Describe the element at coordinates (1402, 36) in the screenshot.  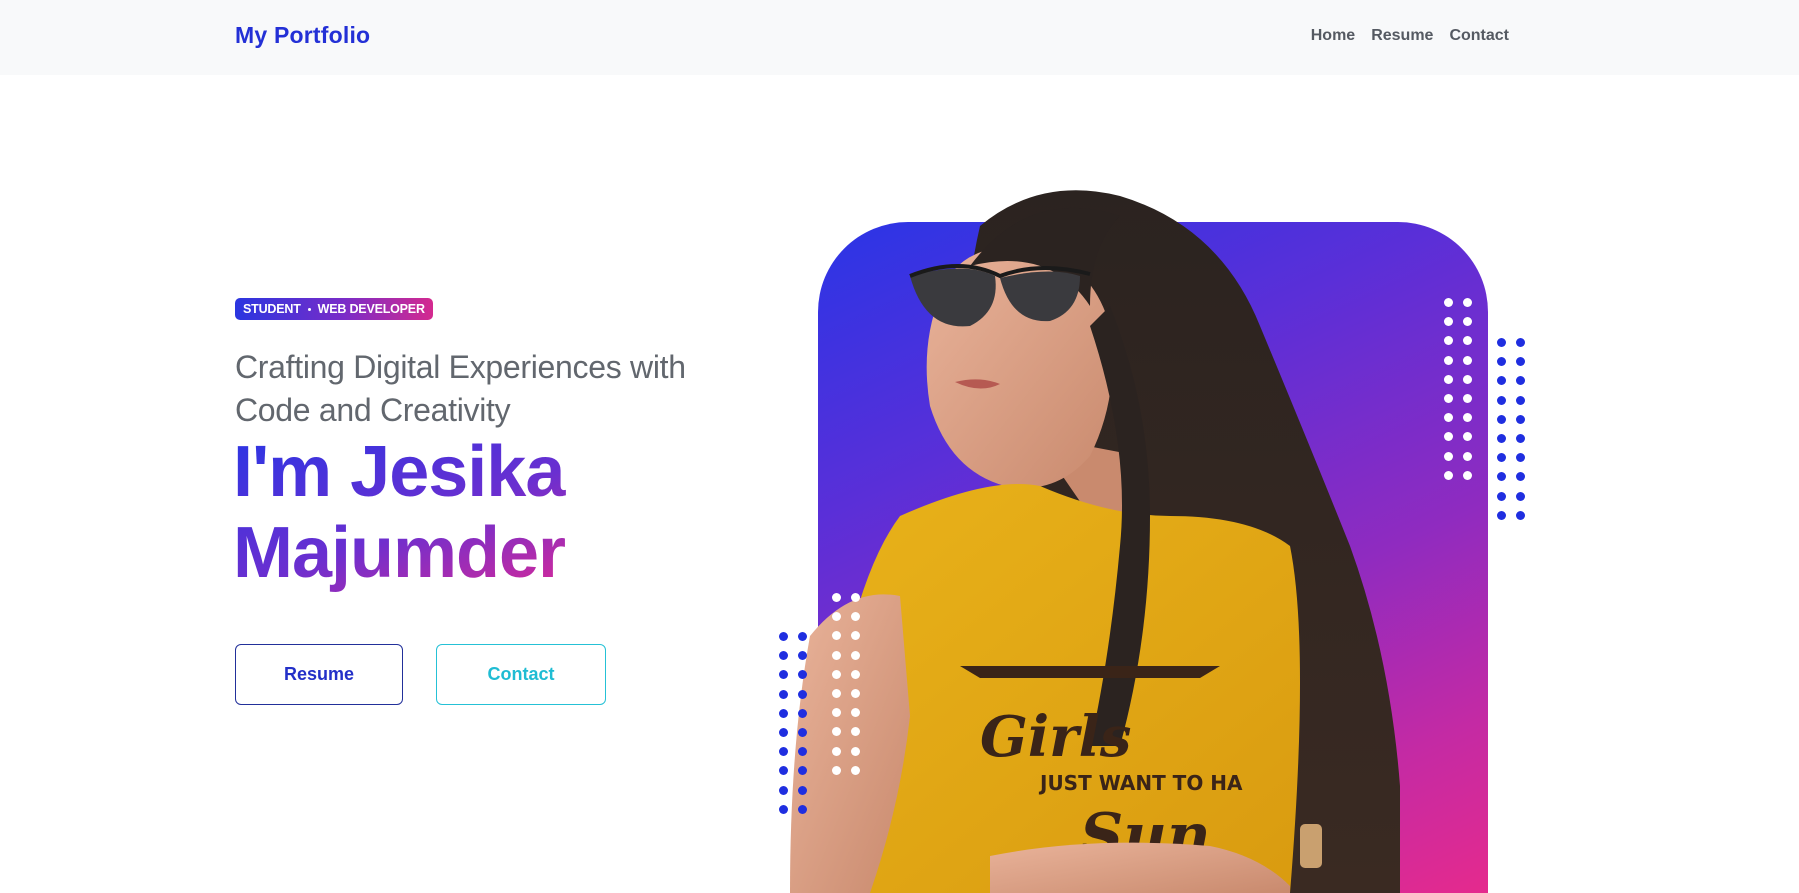
I see `nav-link-resume: Resume` at that location.